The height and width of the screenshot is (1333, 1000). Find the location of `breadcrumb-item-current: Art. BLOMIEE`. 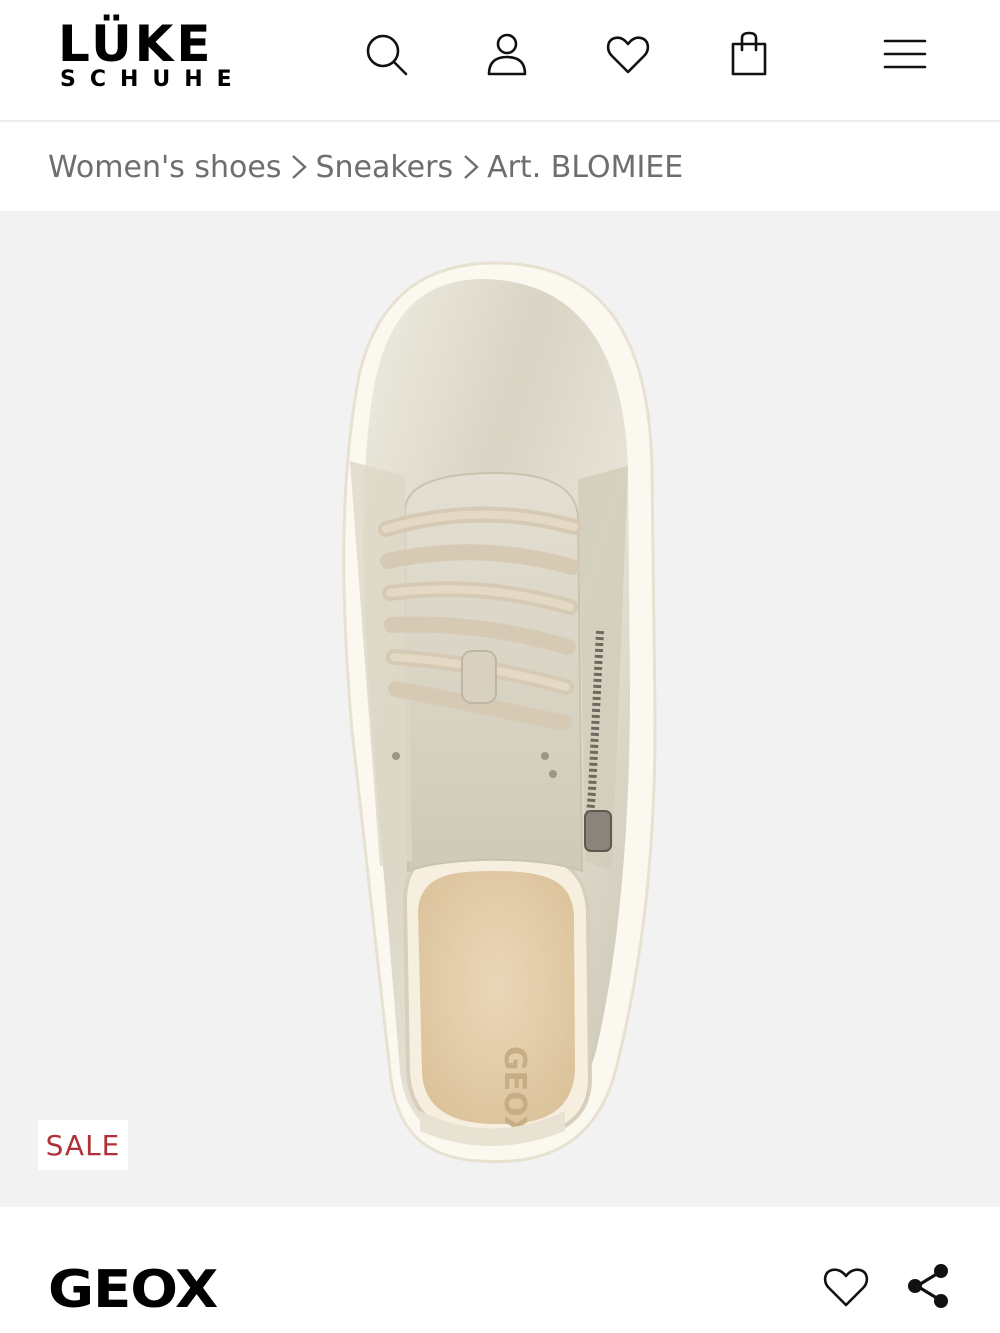

breadcrumb-item-current: Art. BLOMIEE is located at coordinates (585, 167).